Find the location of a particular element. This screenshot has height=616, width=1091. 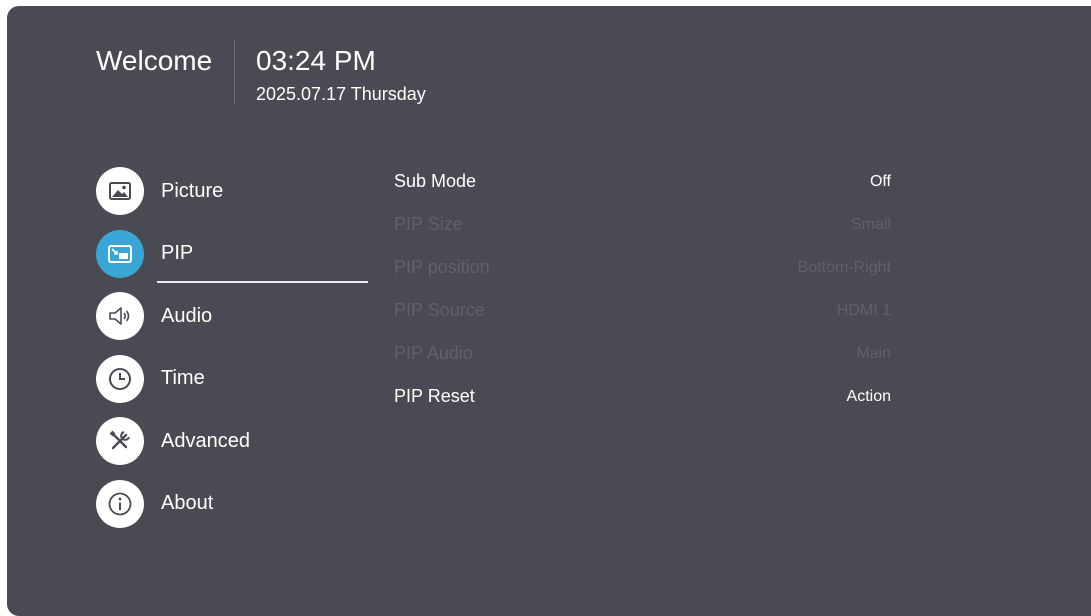

menu-item-picture: Picture is located at coordinates (232, 191).